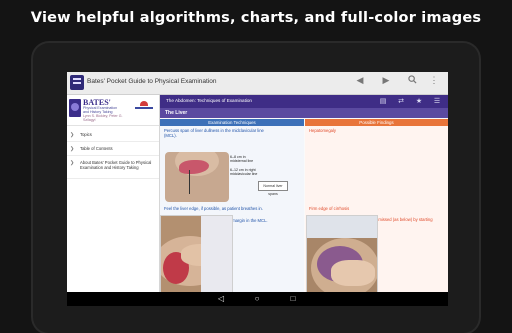  I want to click on sidebar-item-label: Topics, so click(86, 134).